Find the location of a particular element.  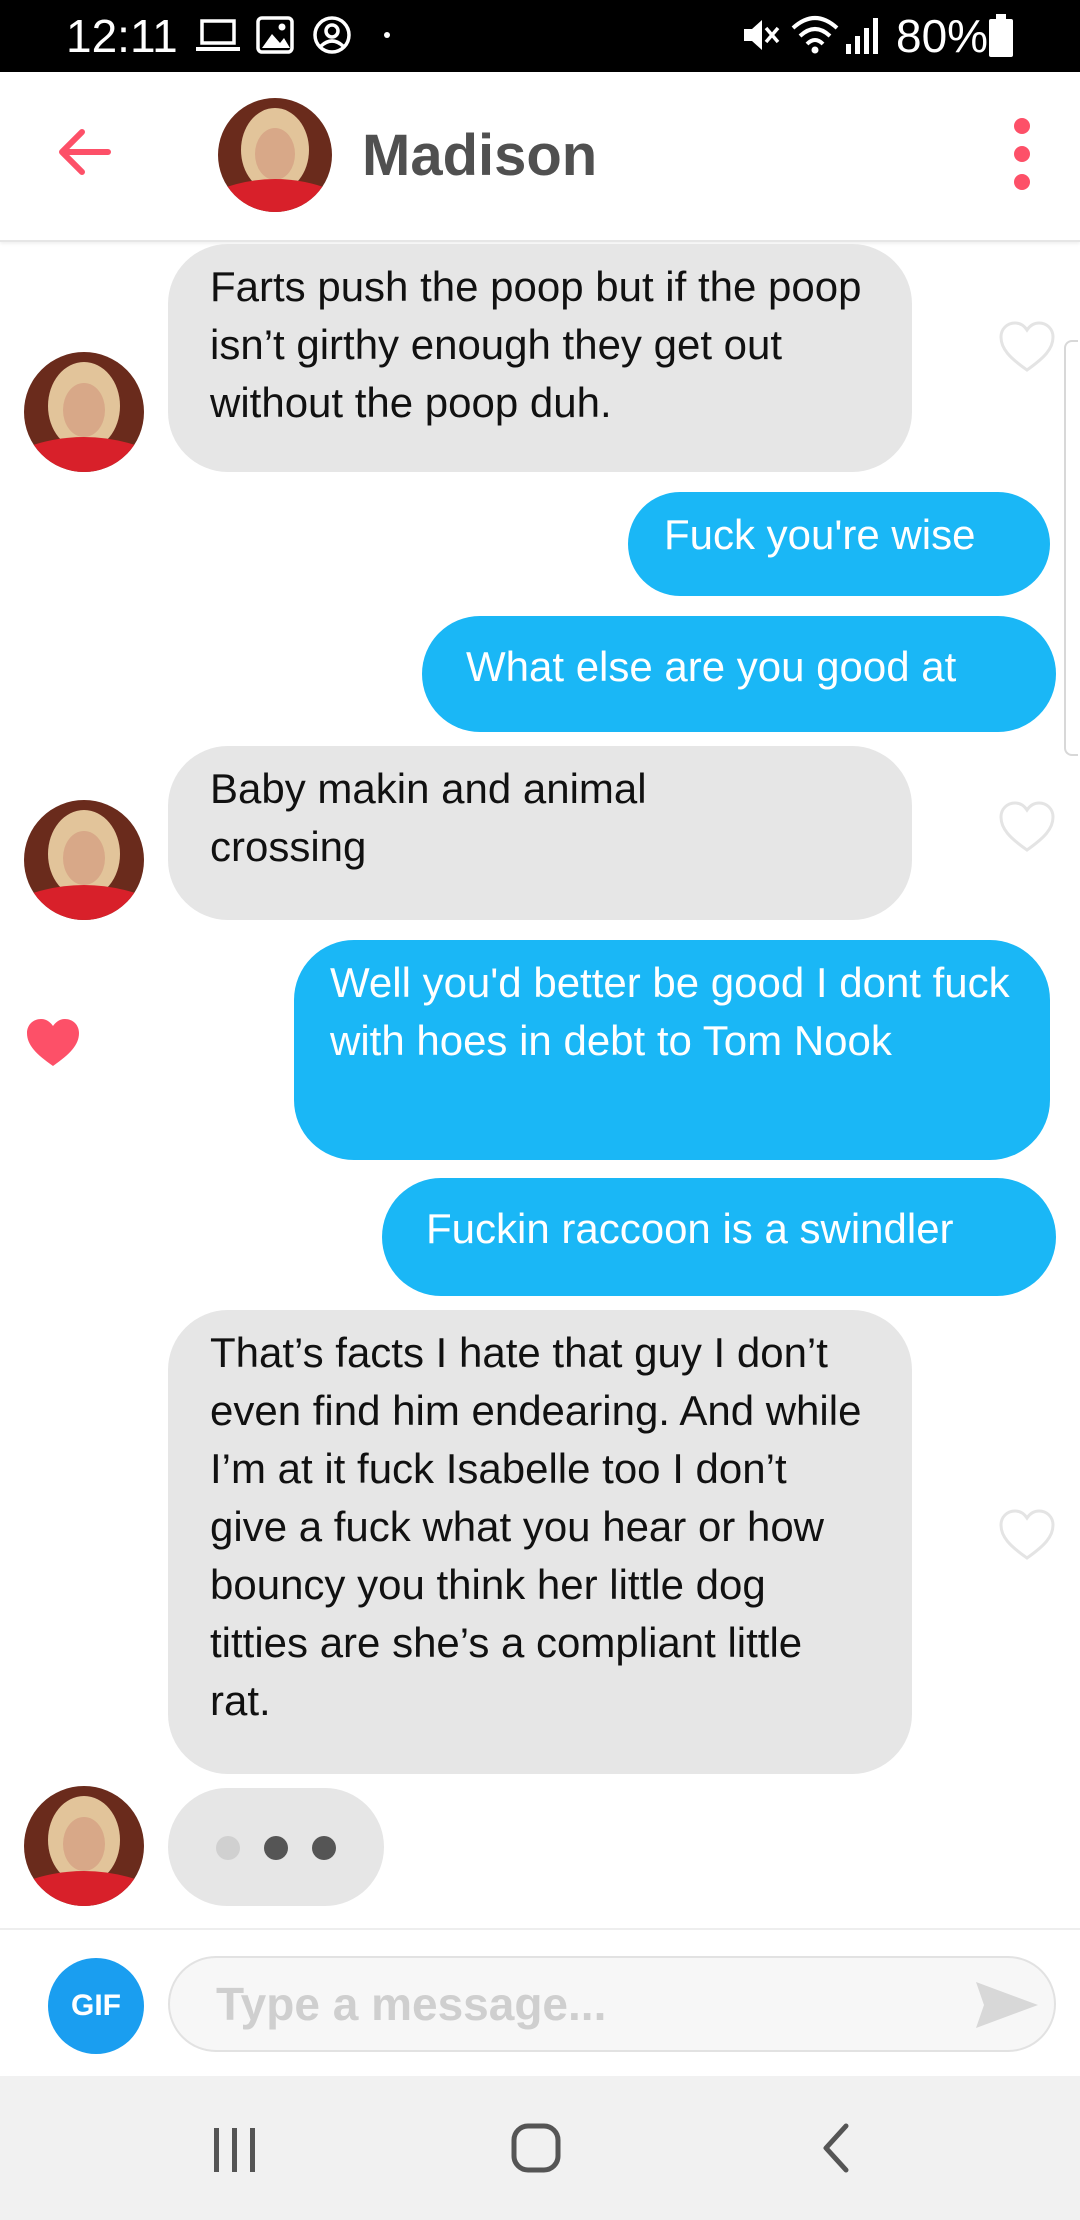

chat-header: Madison is located at coordinates (540, 157).